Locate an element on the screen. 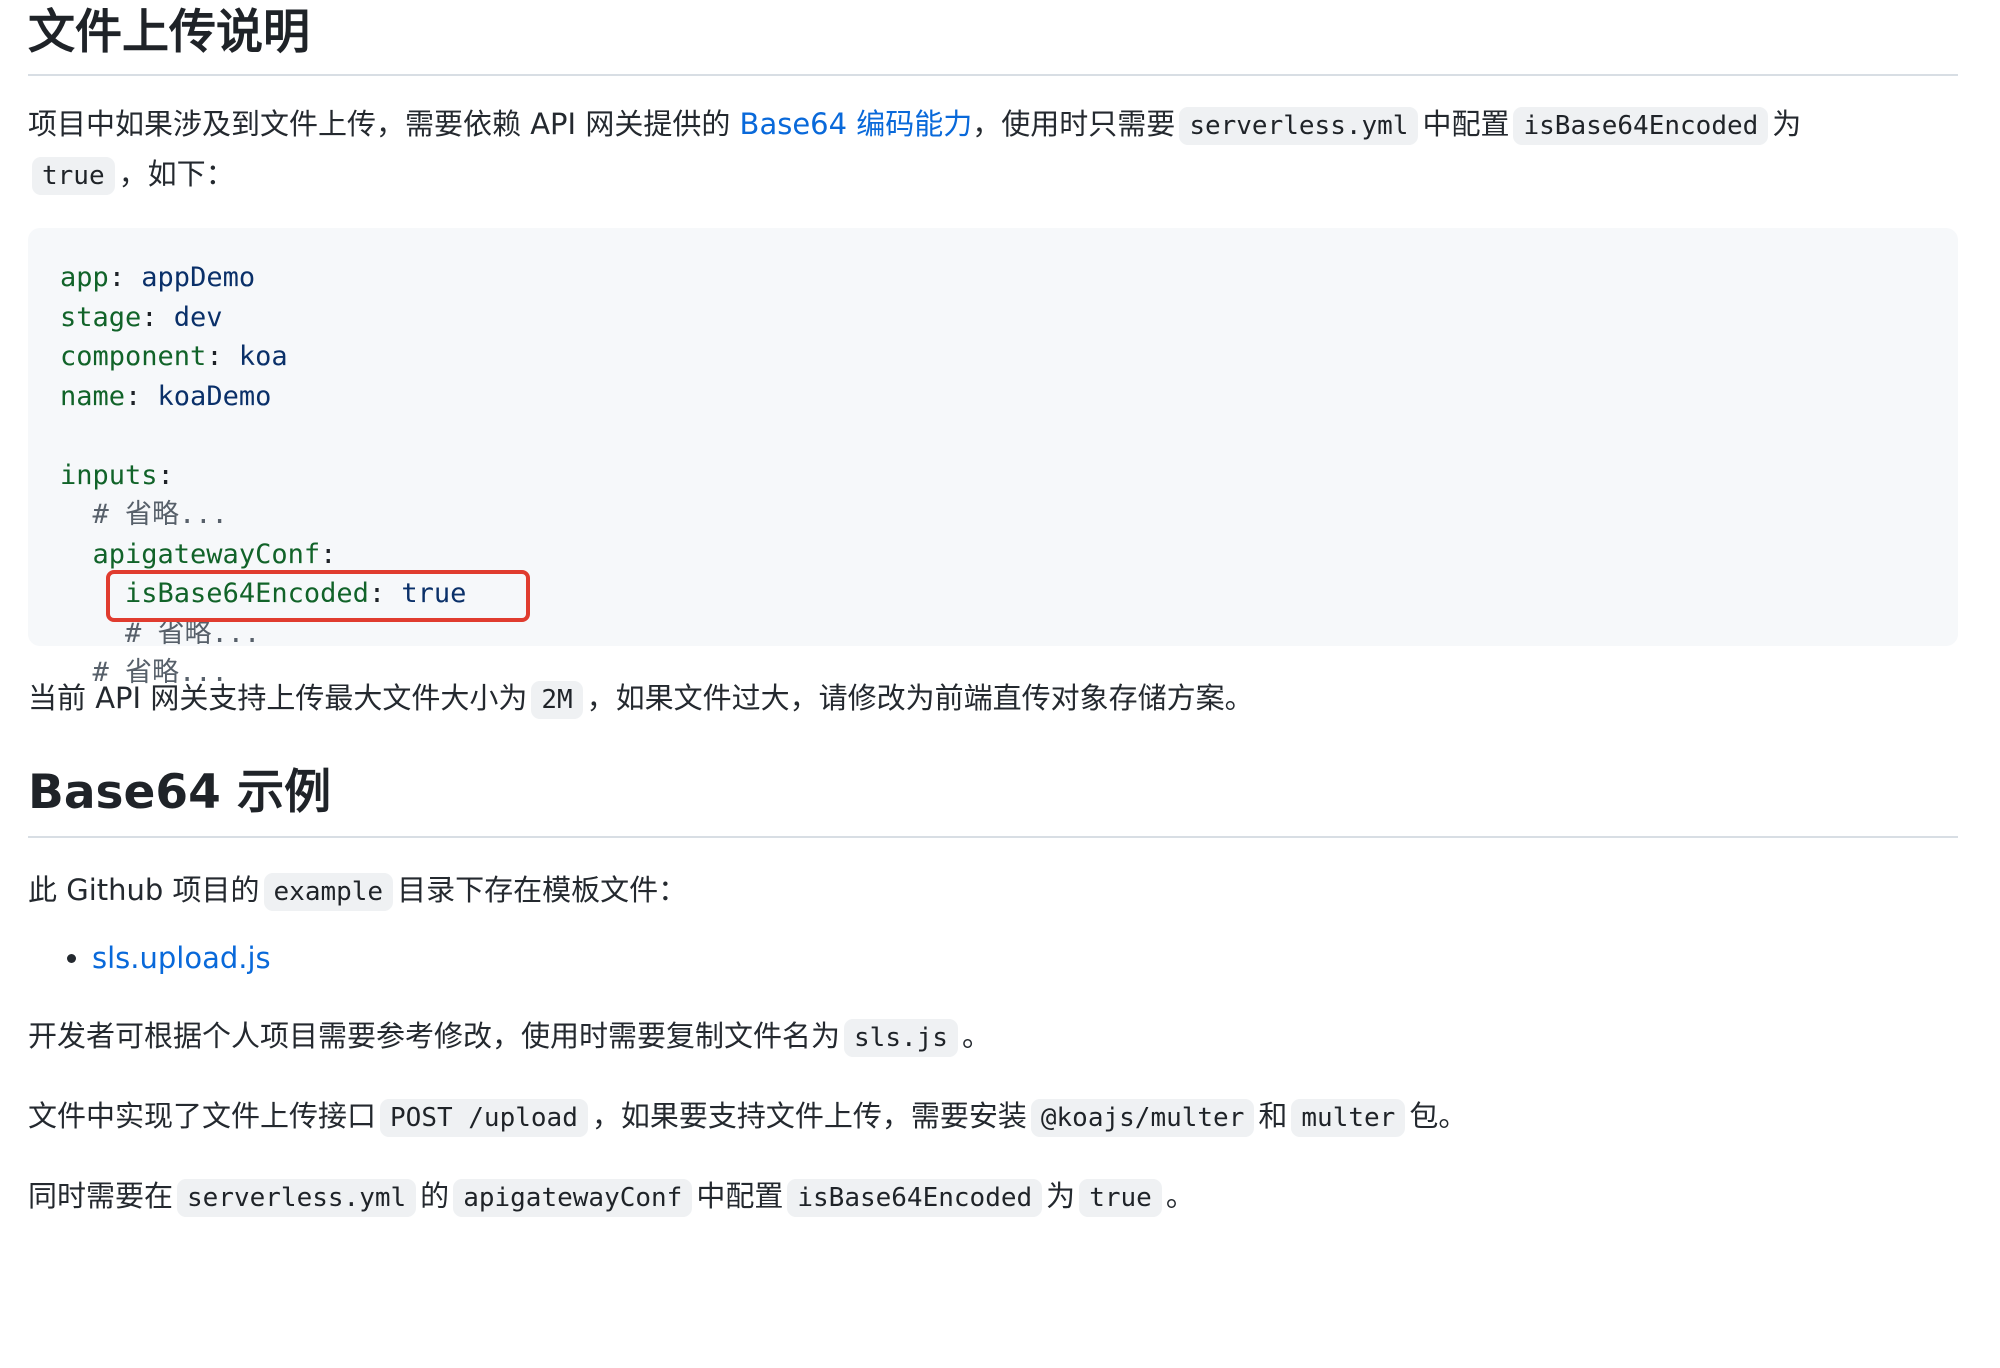  inline-code: sls.js is located at coordinates (901, 1038).